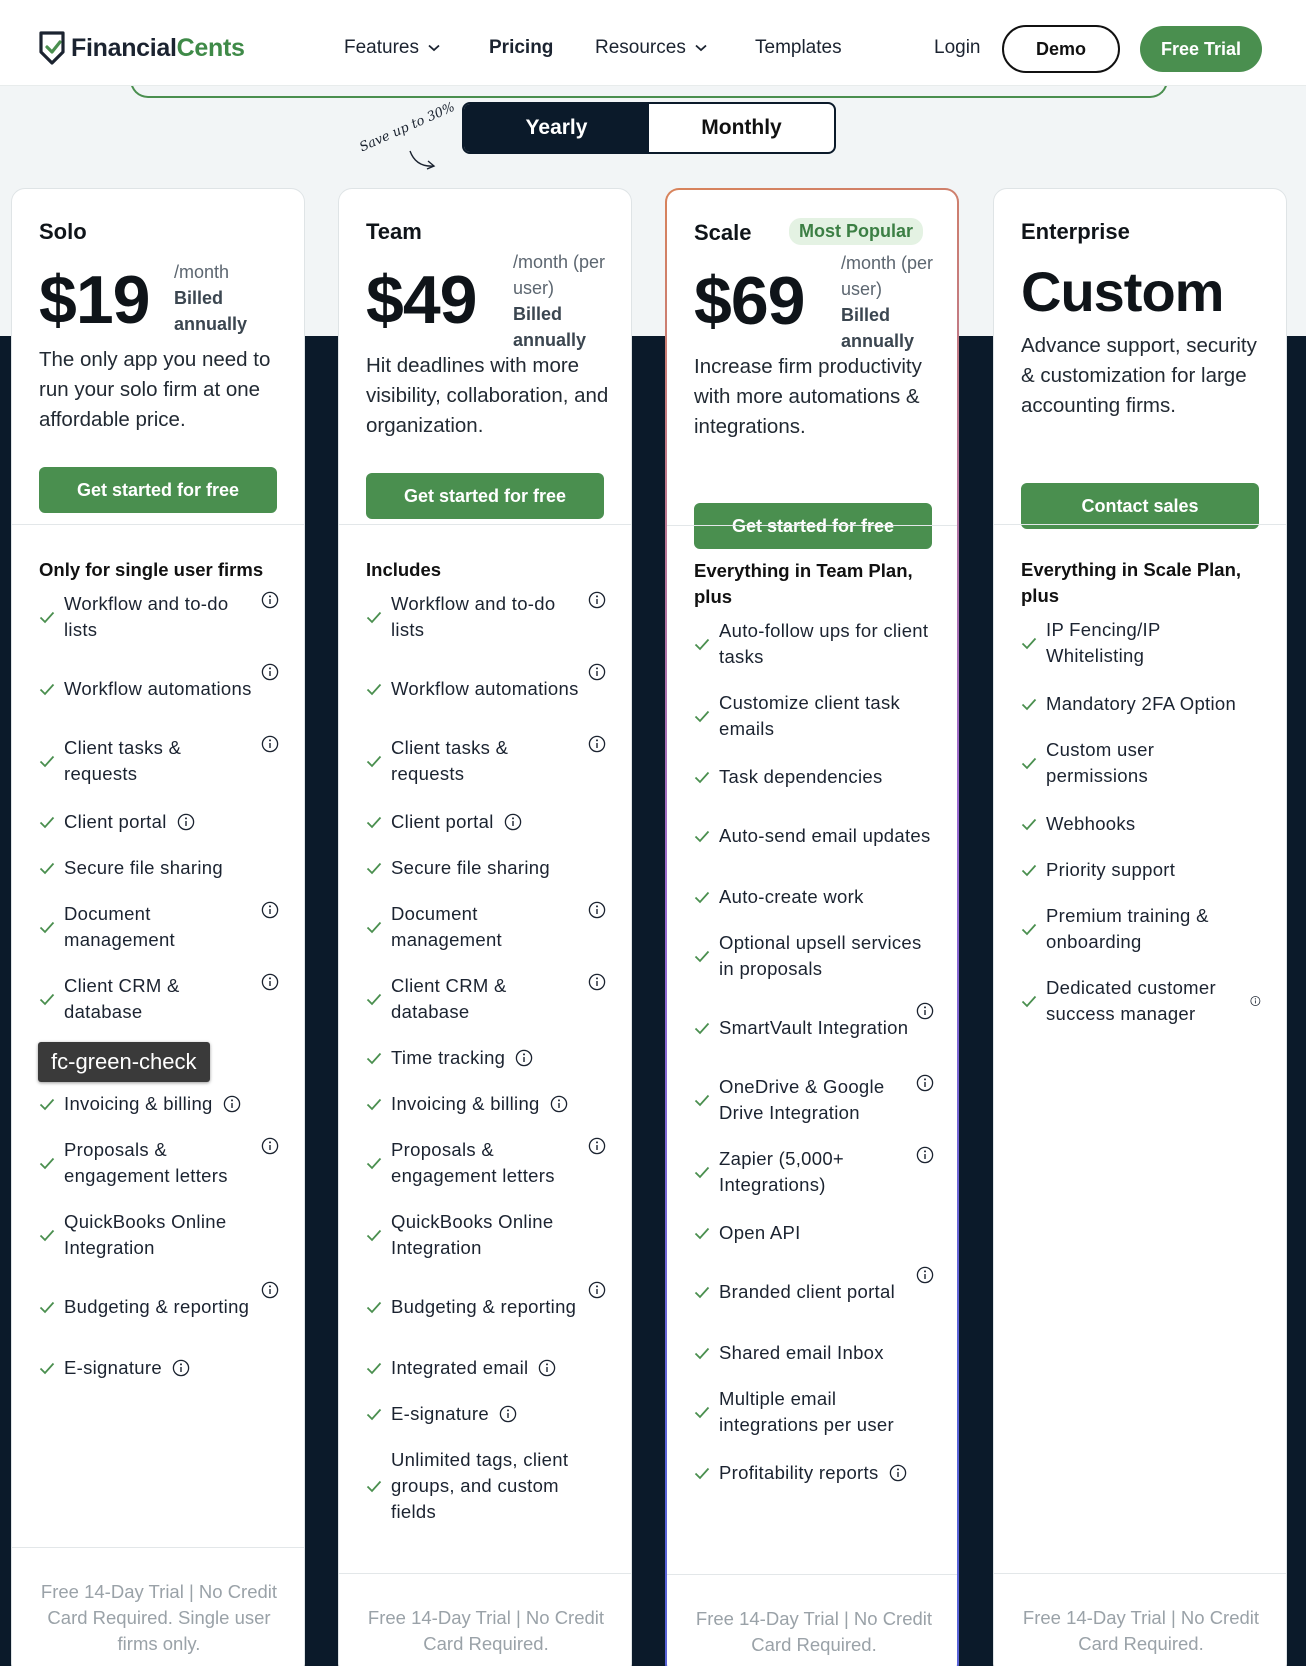 This screenshot has width=1306, height=1666. I want to click on feature-item: Open API, so click(814, 1233).